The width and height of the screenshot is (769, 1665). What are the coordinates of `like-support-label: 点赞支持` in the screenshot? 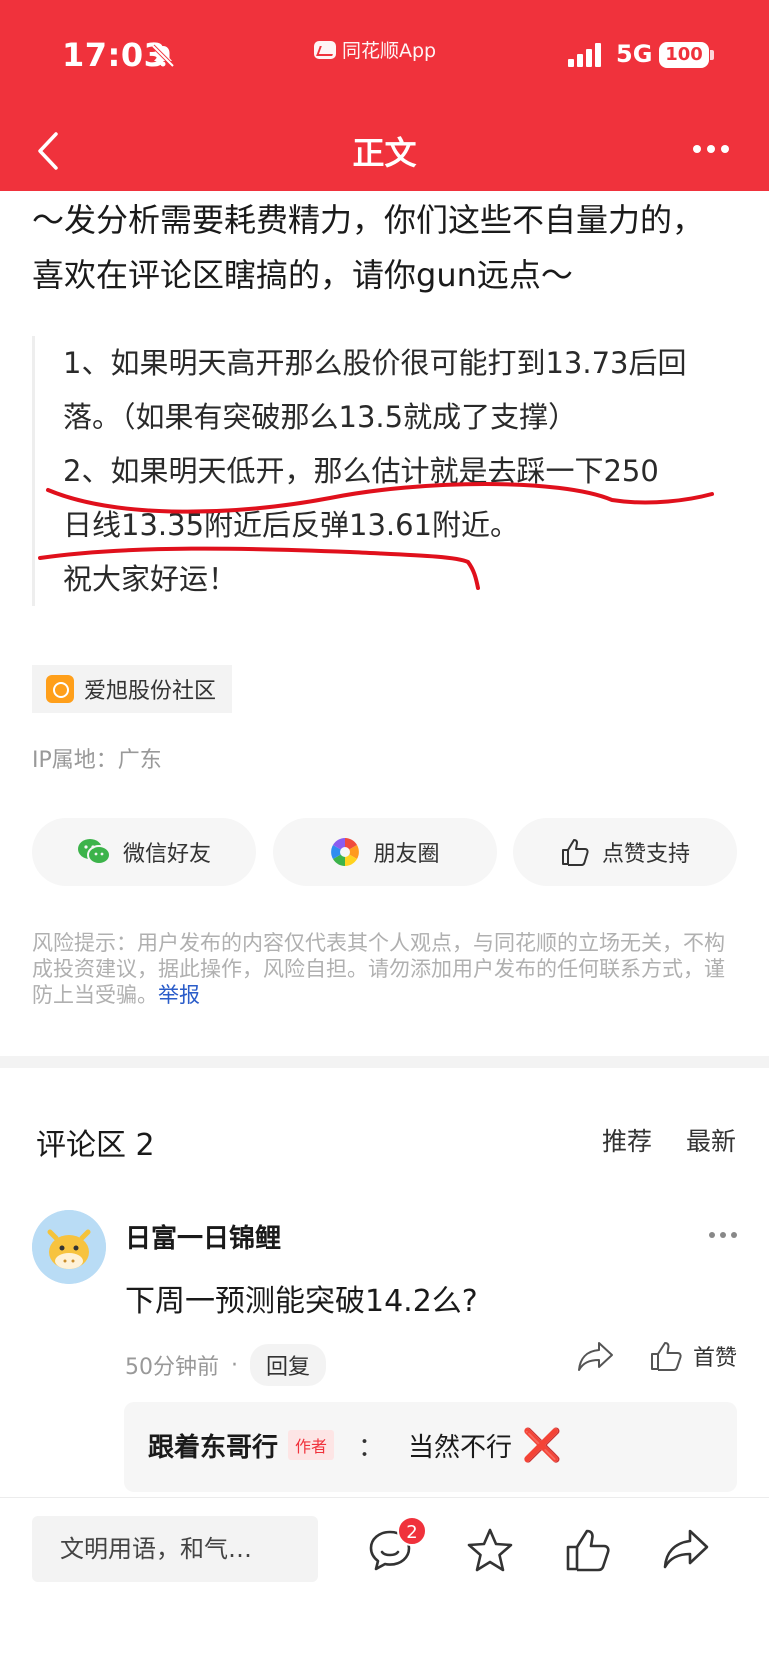 It's located at (645, 854).